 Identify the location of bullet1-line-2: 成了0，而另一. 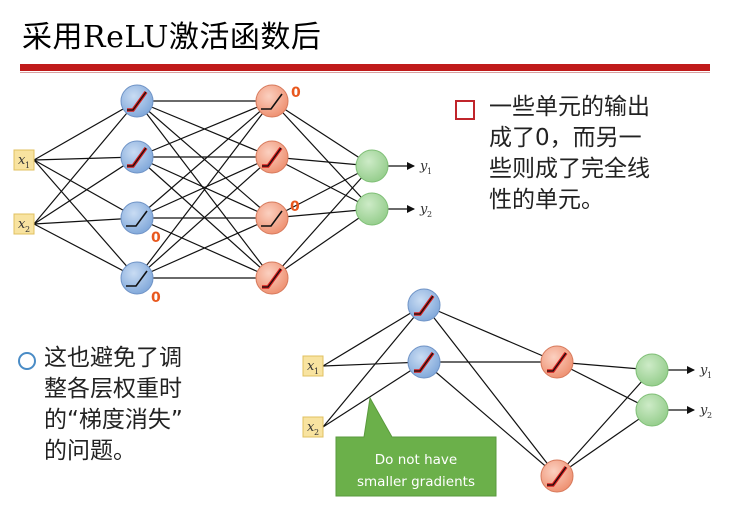
(565, 138).